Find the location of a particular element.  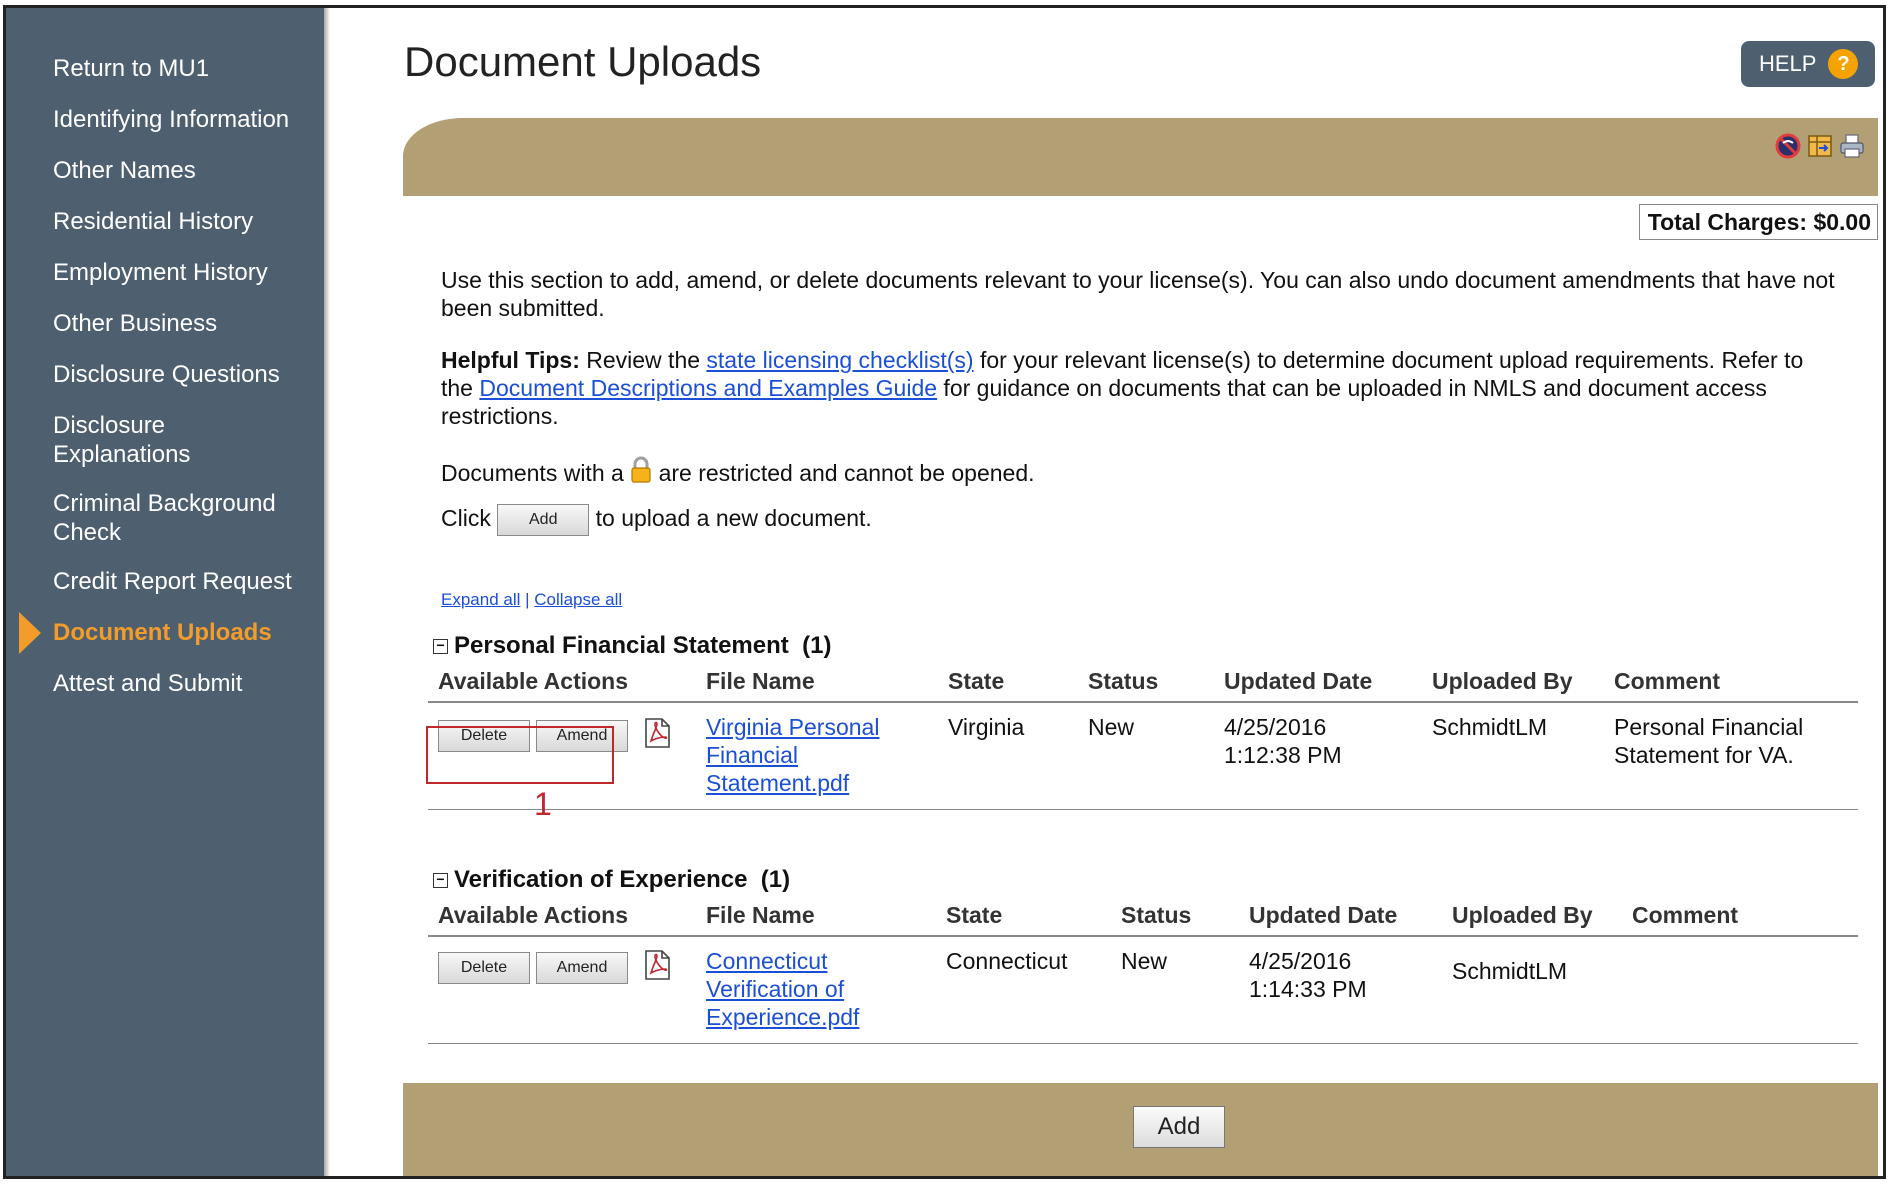

collapse-all-link: Collapse all is located at coordinates (578, 599).